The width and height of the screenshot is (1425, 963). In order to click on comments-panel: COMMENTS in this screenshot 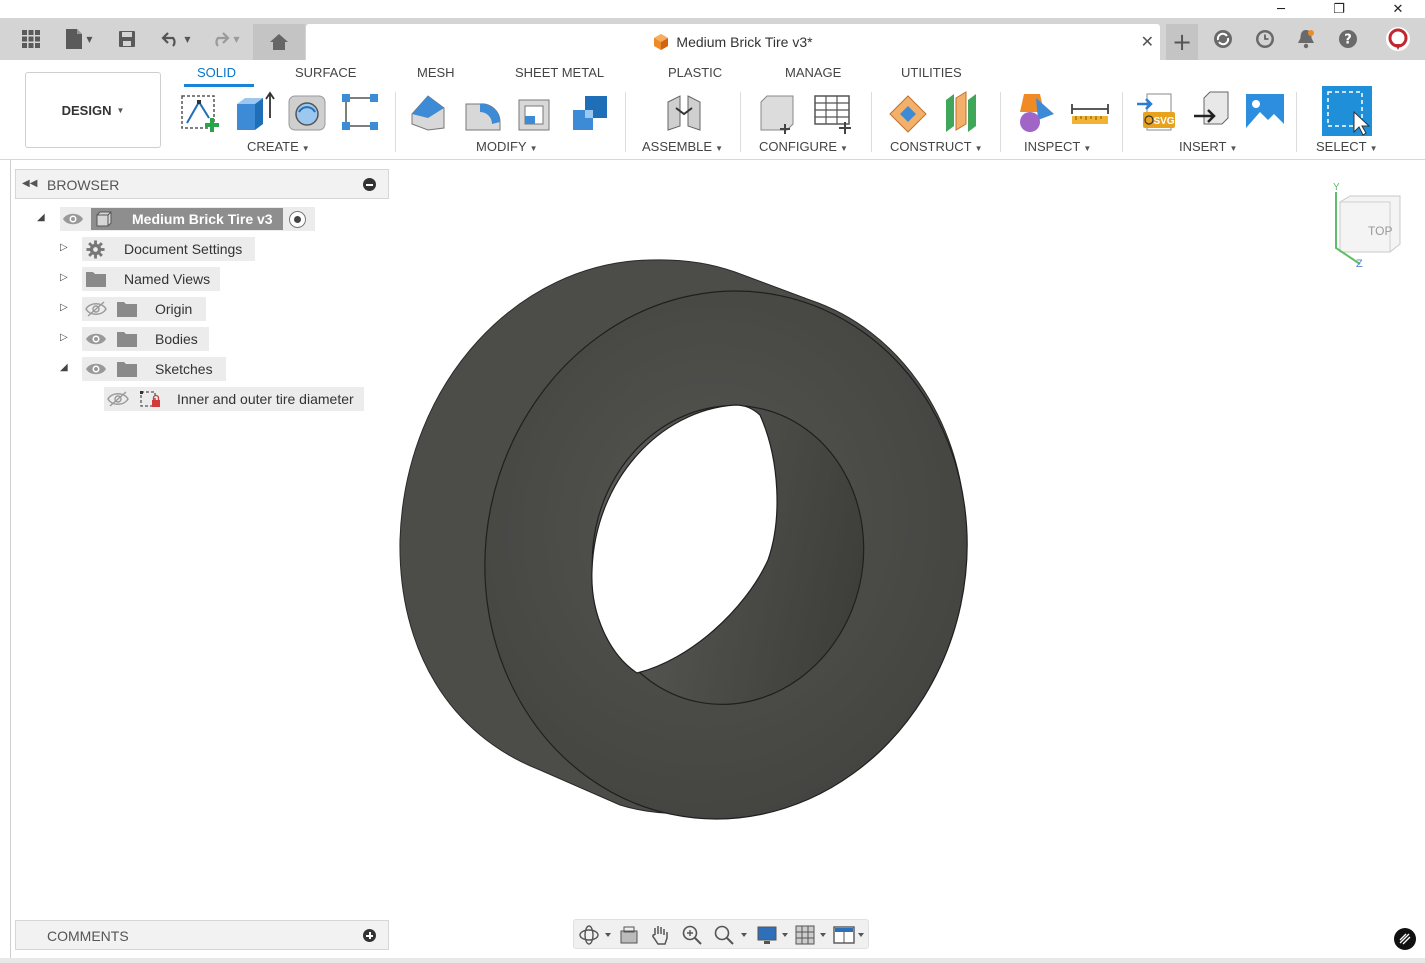, I will do `click(202, 935)`.